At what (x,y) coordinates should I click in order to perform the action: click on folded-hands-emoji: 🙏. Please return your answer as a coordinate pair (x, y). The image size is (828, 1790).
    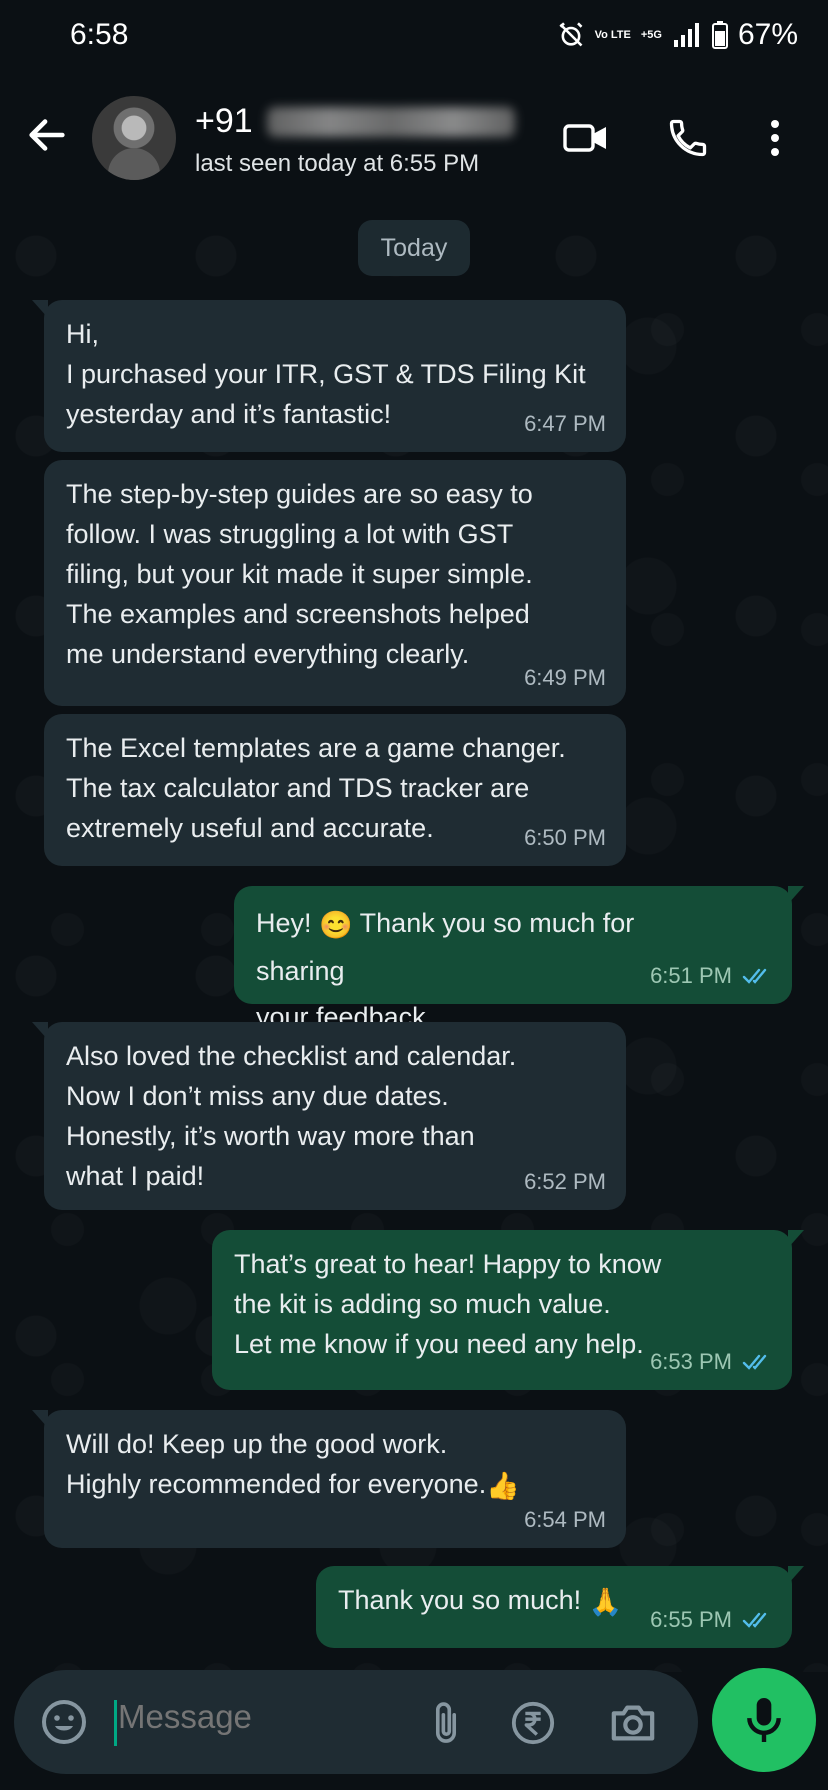
    Looking at the image, I should click on (605, 1601).